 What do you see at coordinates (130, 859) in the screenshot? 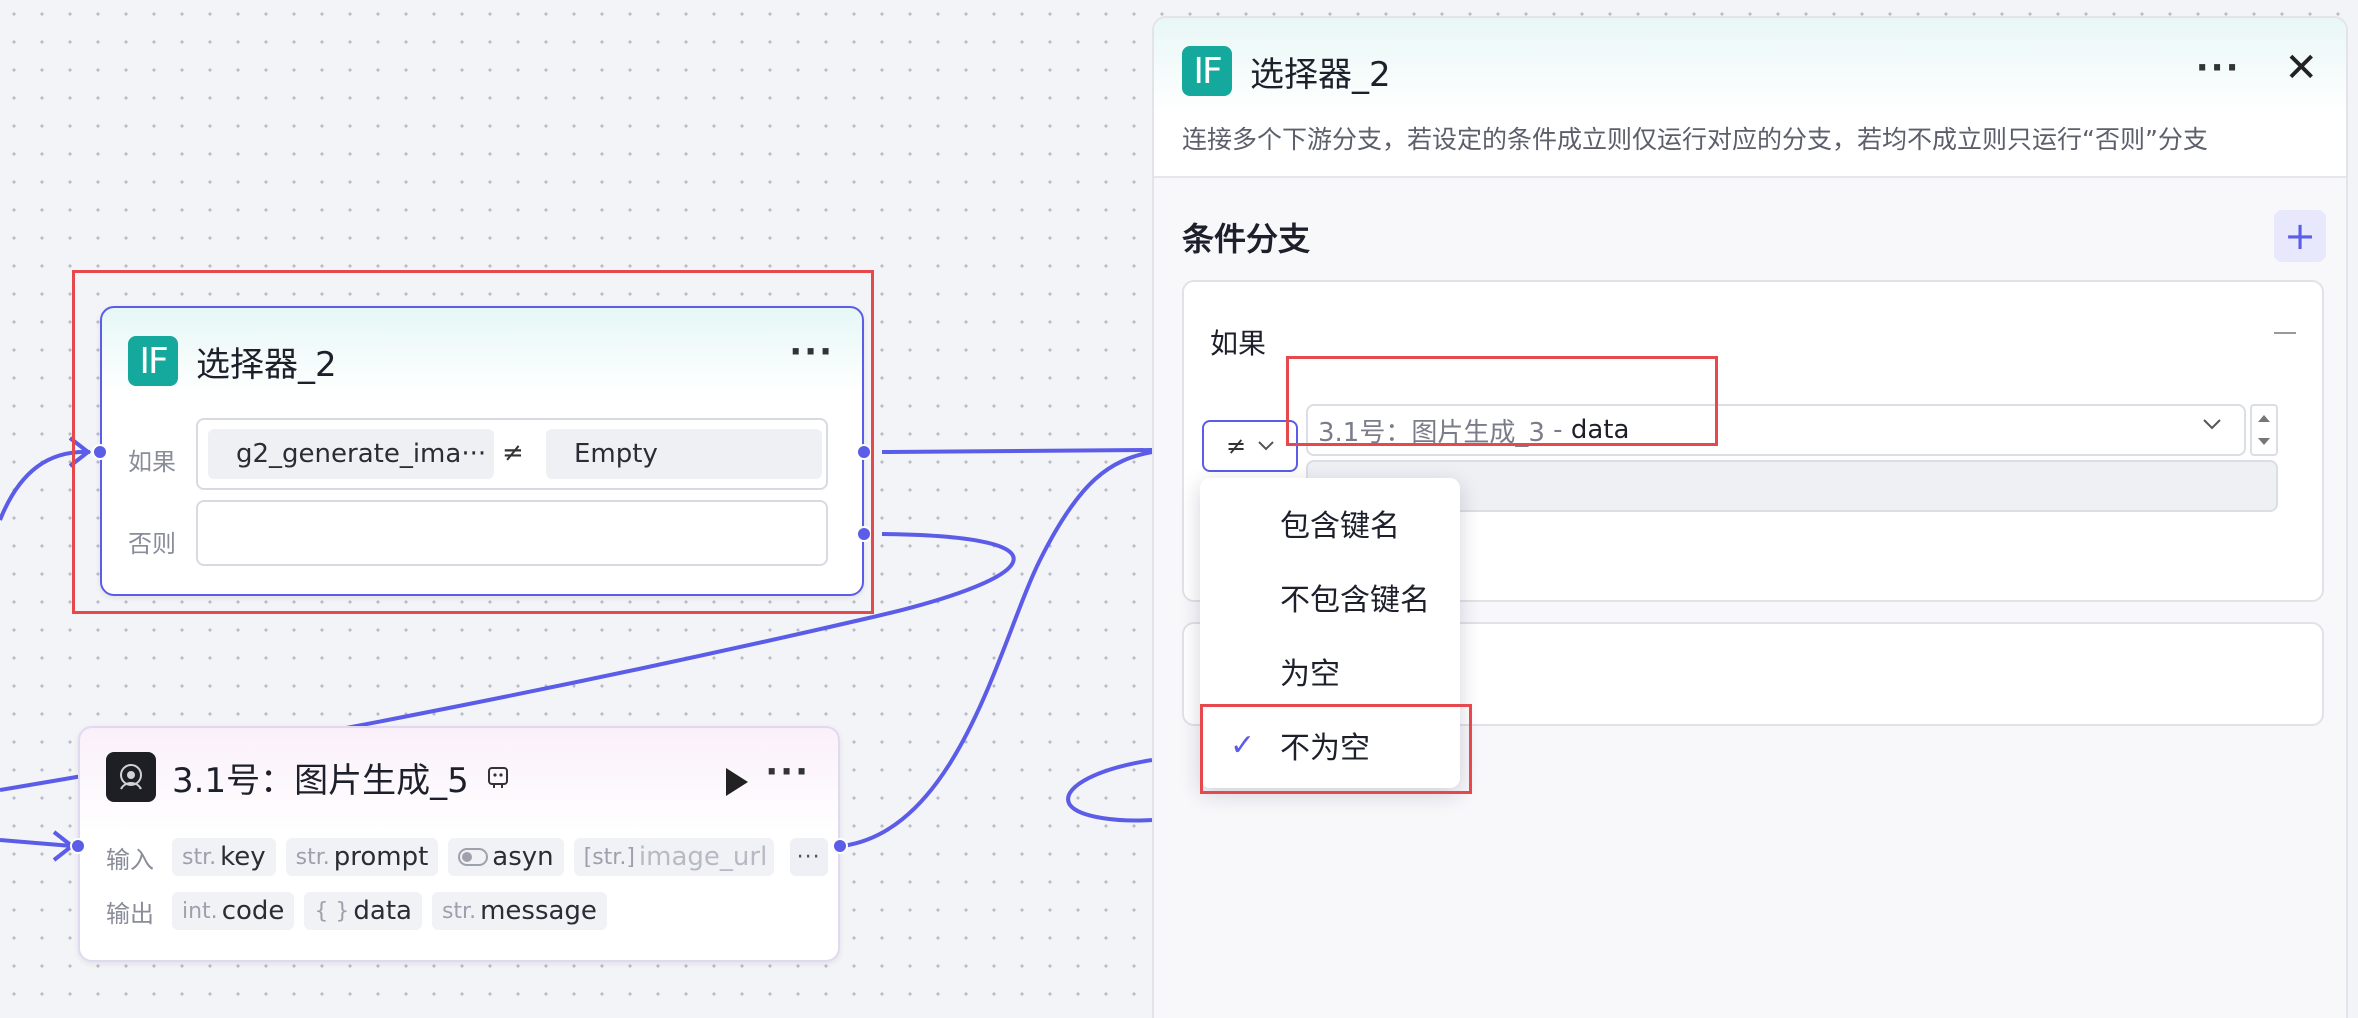
I see `input-label: 输入` at bounding box center [130, 859].